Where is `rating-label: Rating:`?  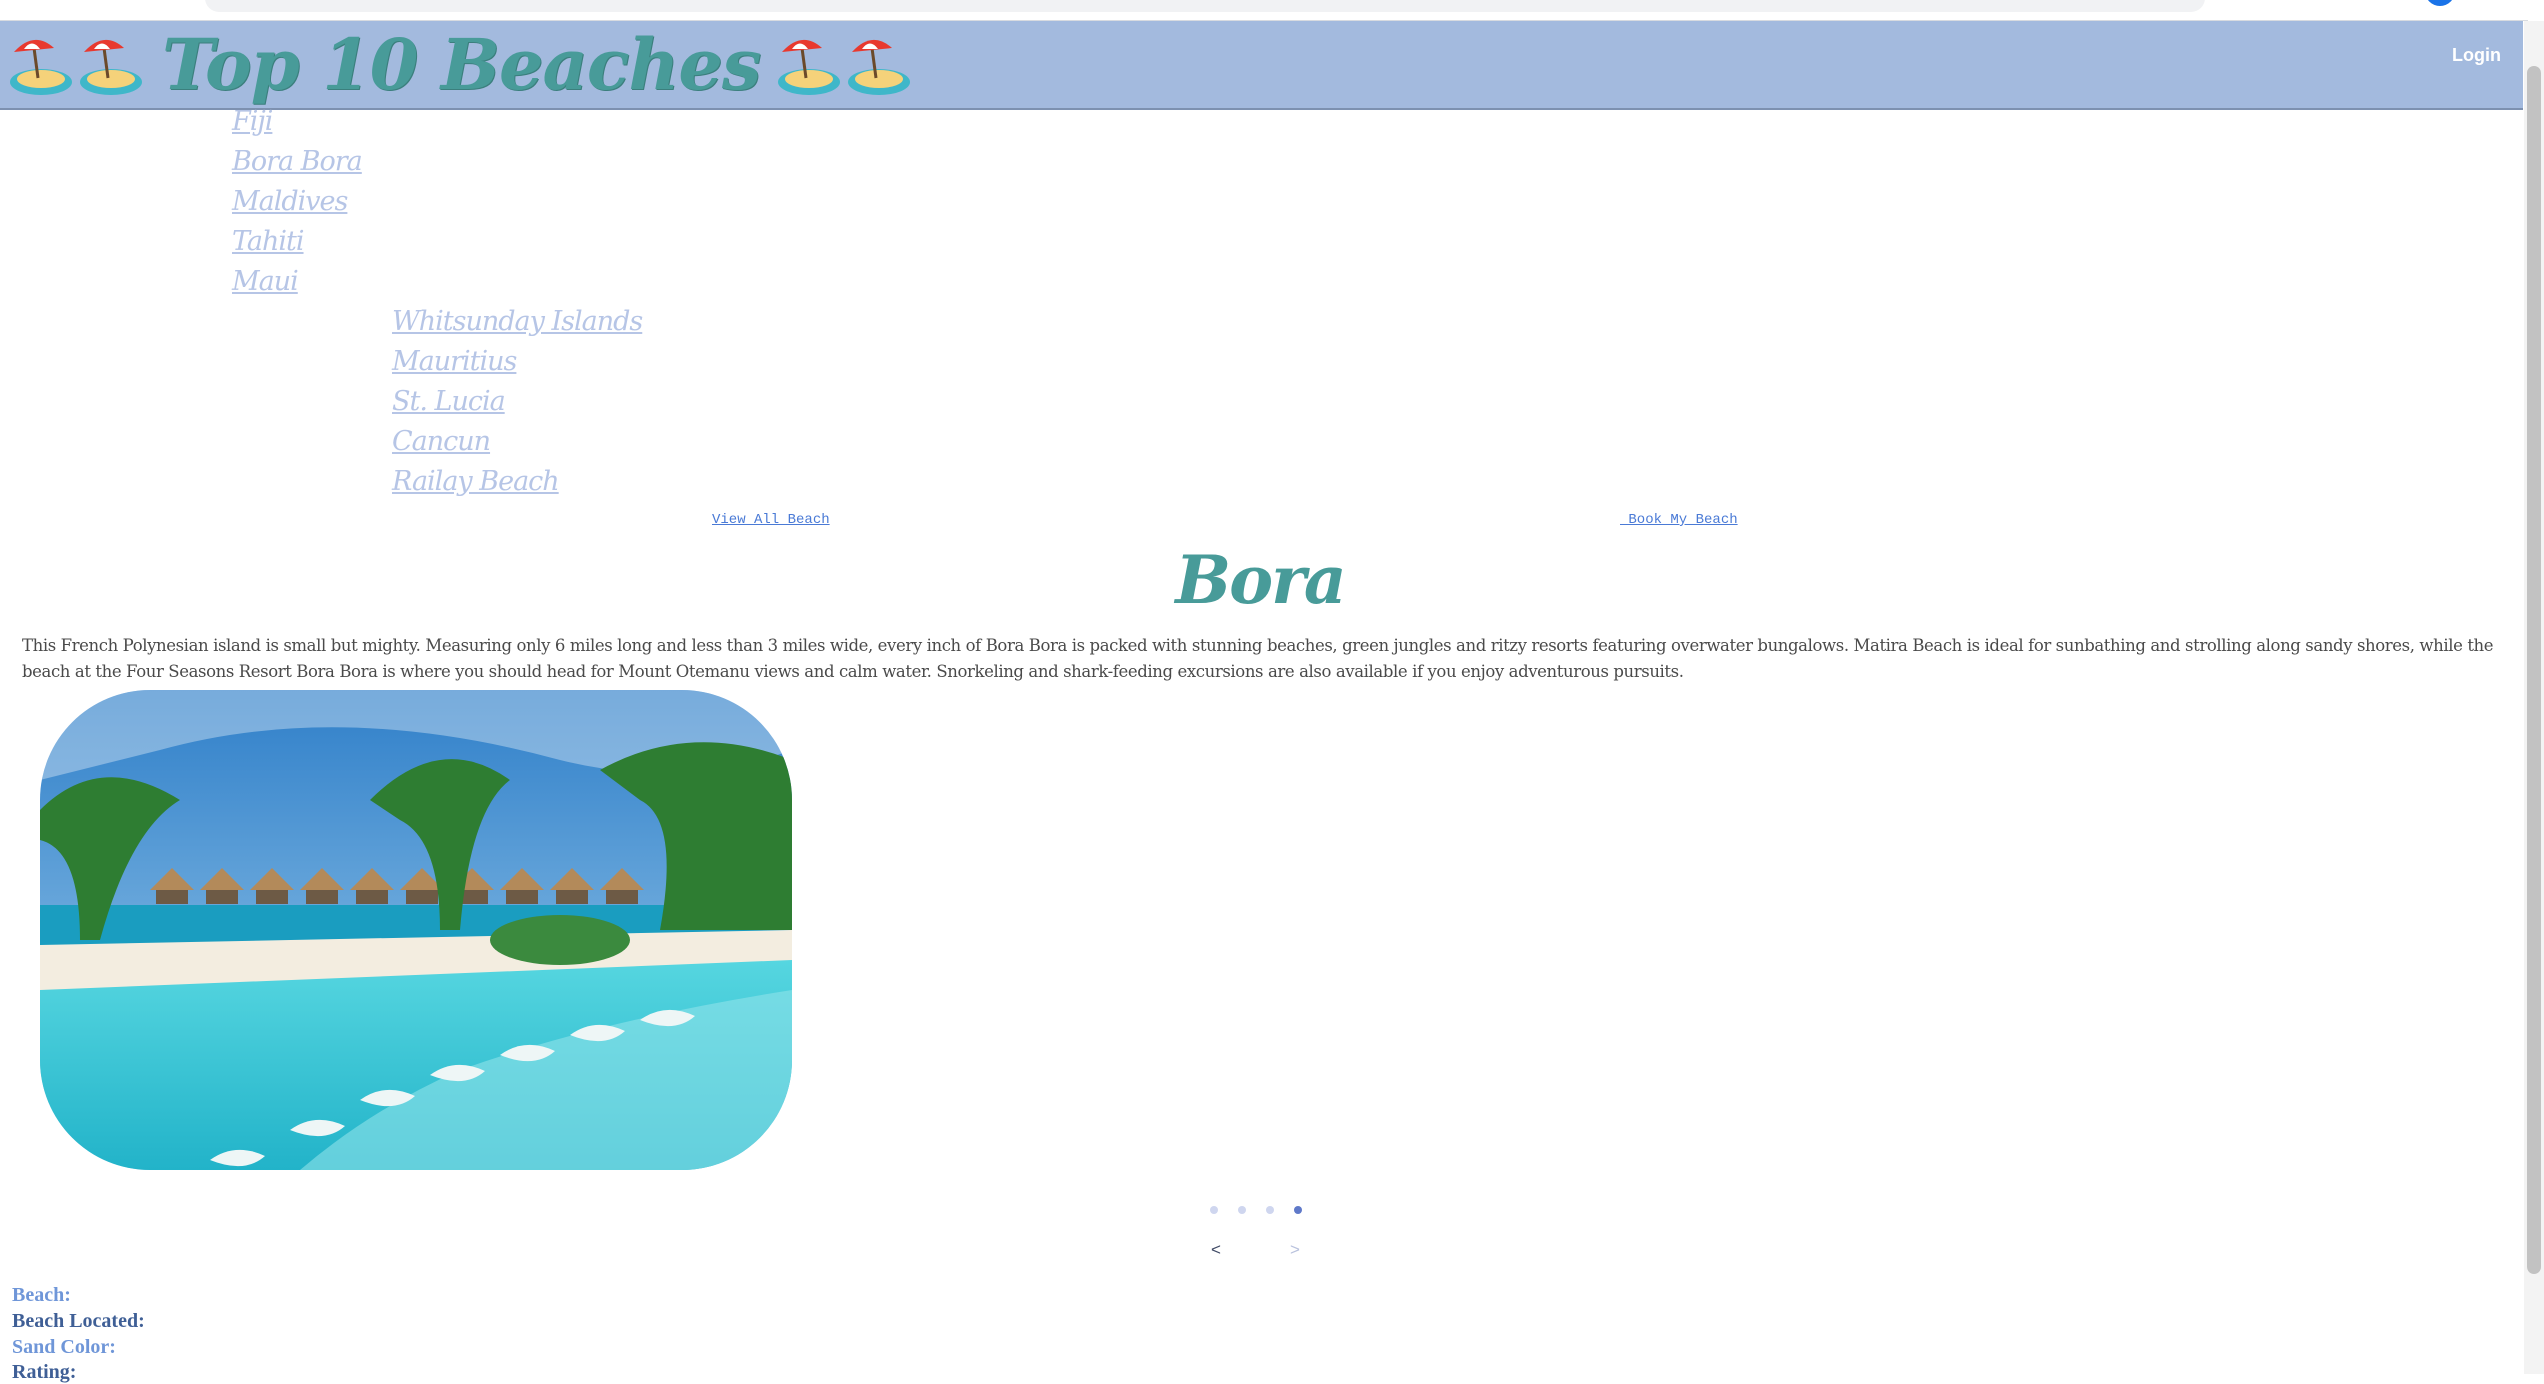
rating-label: Rating: is located at coordinates (44, 1372).